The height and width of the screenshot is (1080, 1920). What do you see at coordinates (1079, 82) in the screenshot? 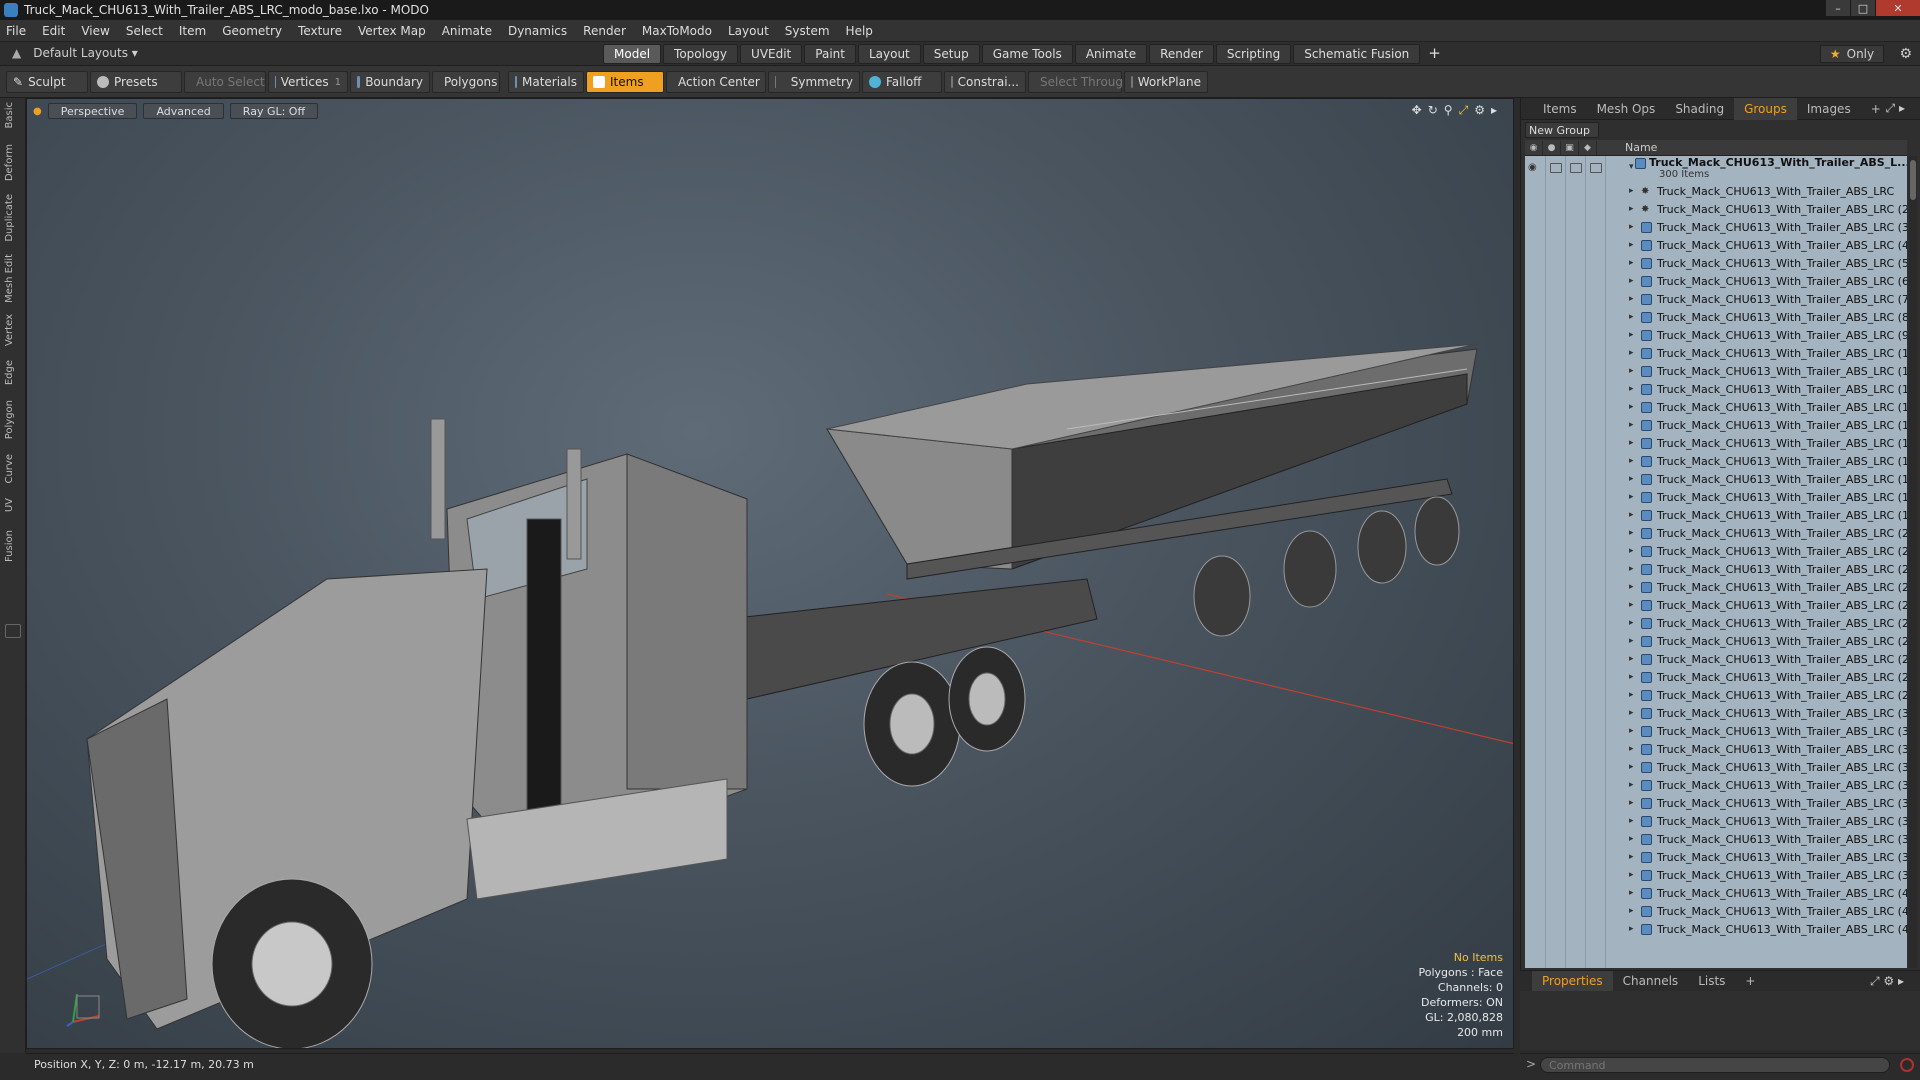
I see `select-through-button: Select Through` at bounding box center [1079, 82].